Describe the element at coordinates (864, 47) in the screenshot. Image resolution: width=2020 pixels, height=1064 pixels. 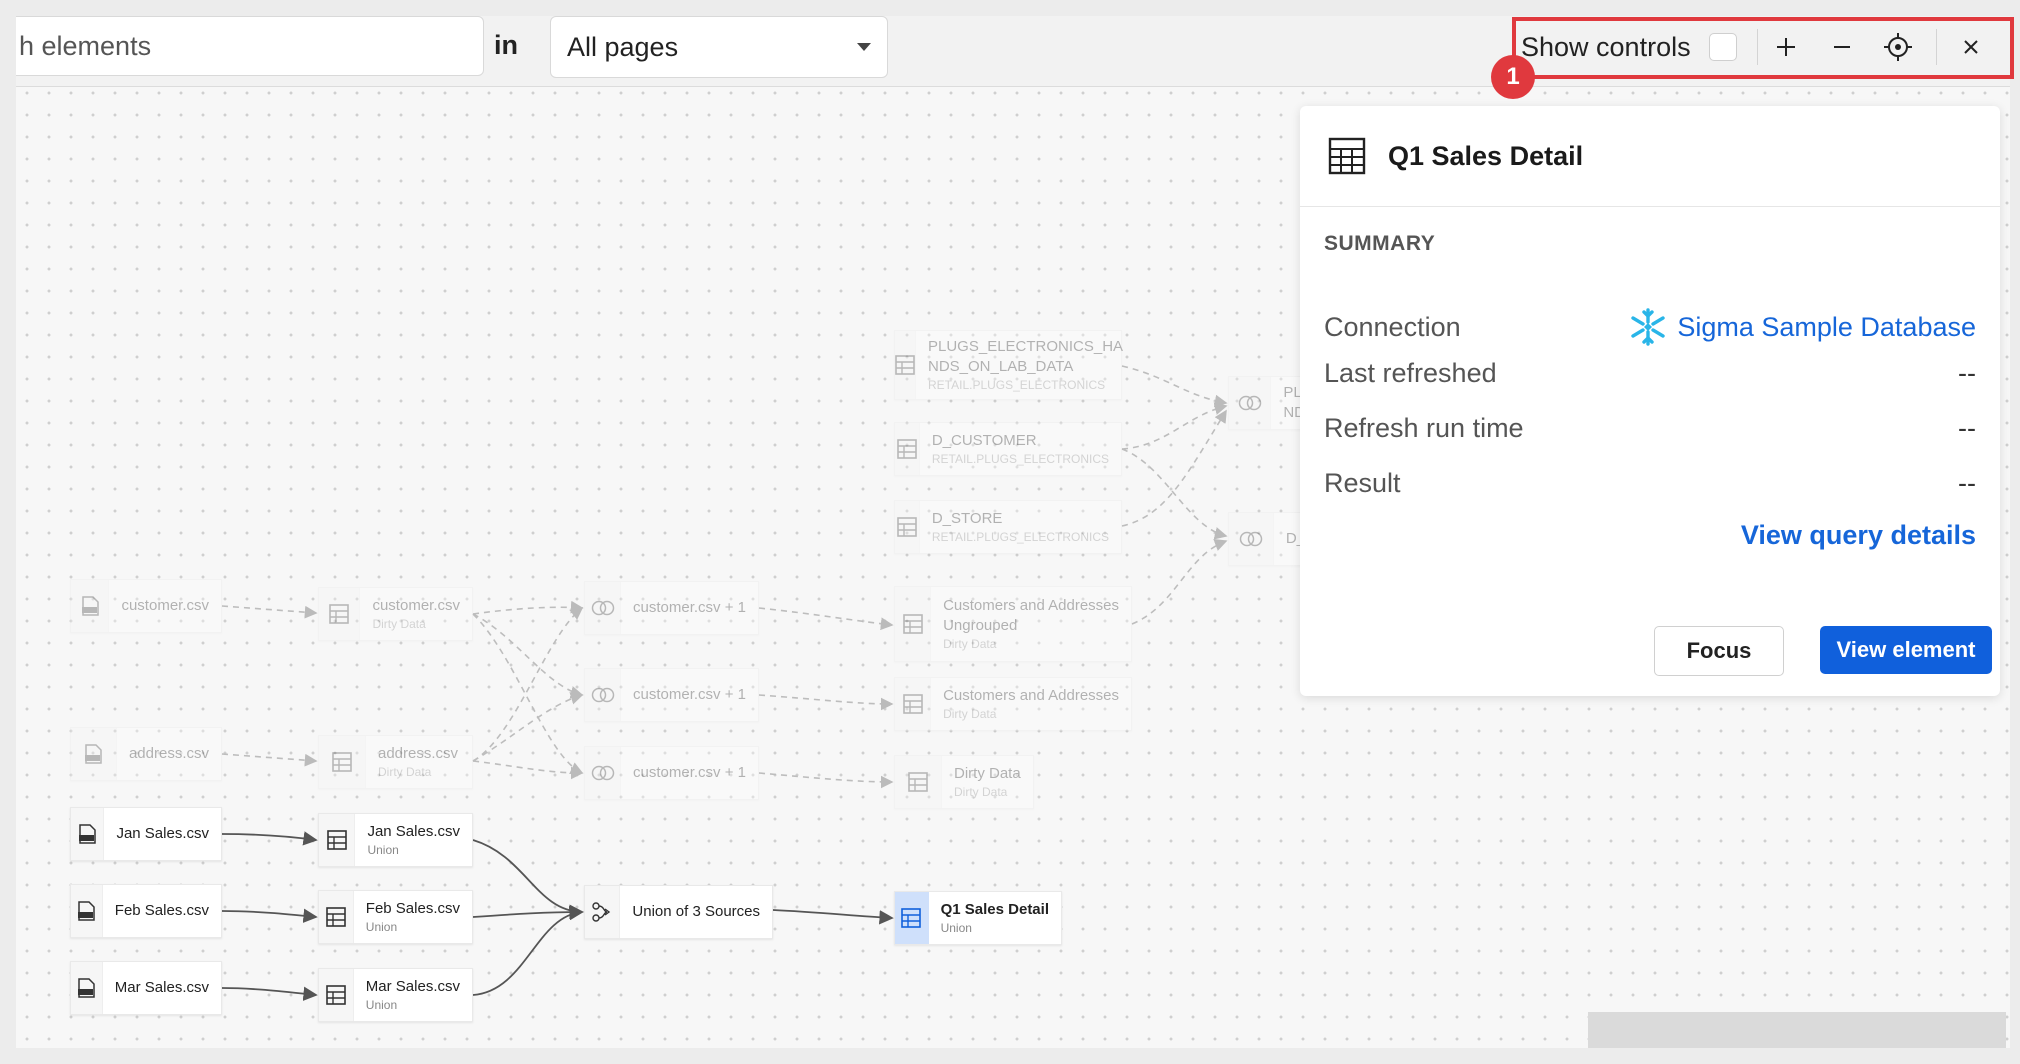
I see `chevron-down-icon` at that location.